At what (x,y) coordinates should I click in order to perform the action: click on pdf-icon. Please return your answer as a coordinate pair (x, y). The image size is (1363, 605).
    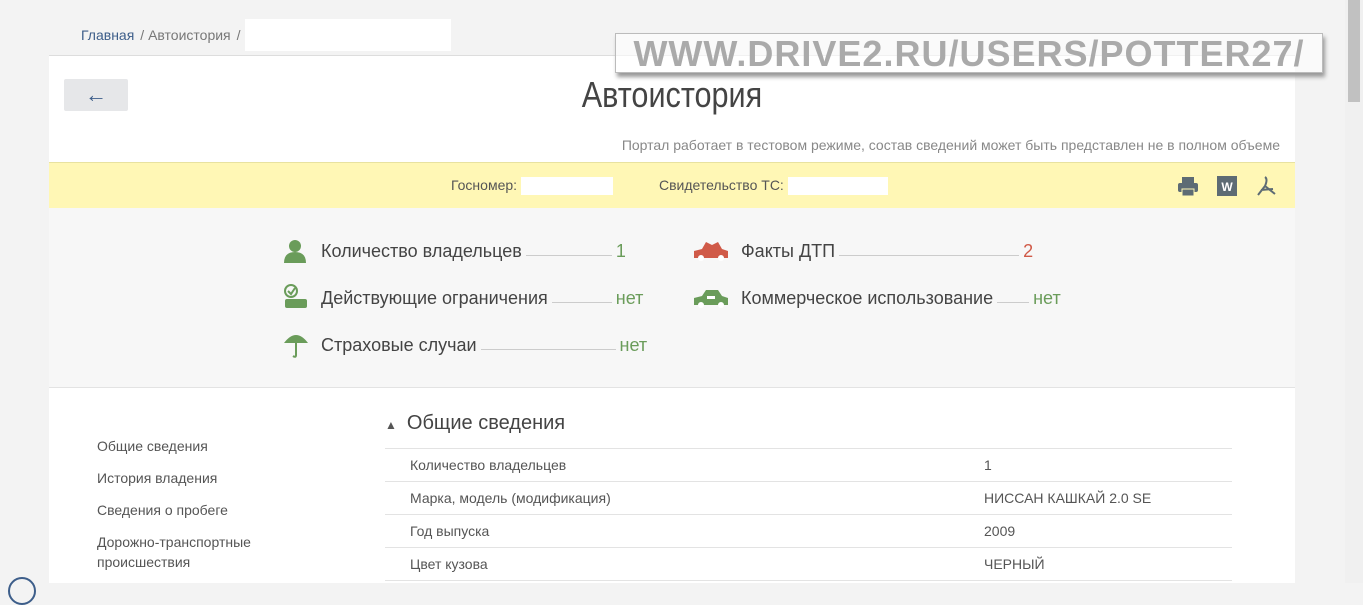
    Looking at the image, I should click on (1266, 186).